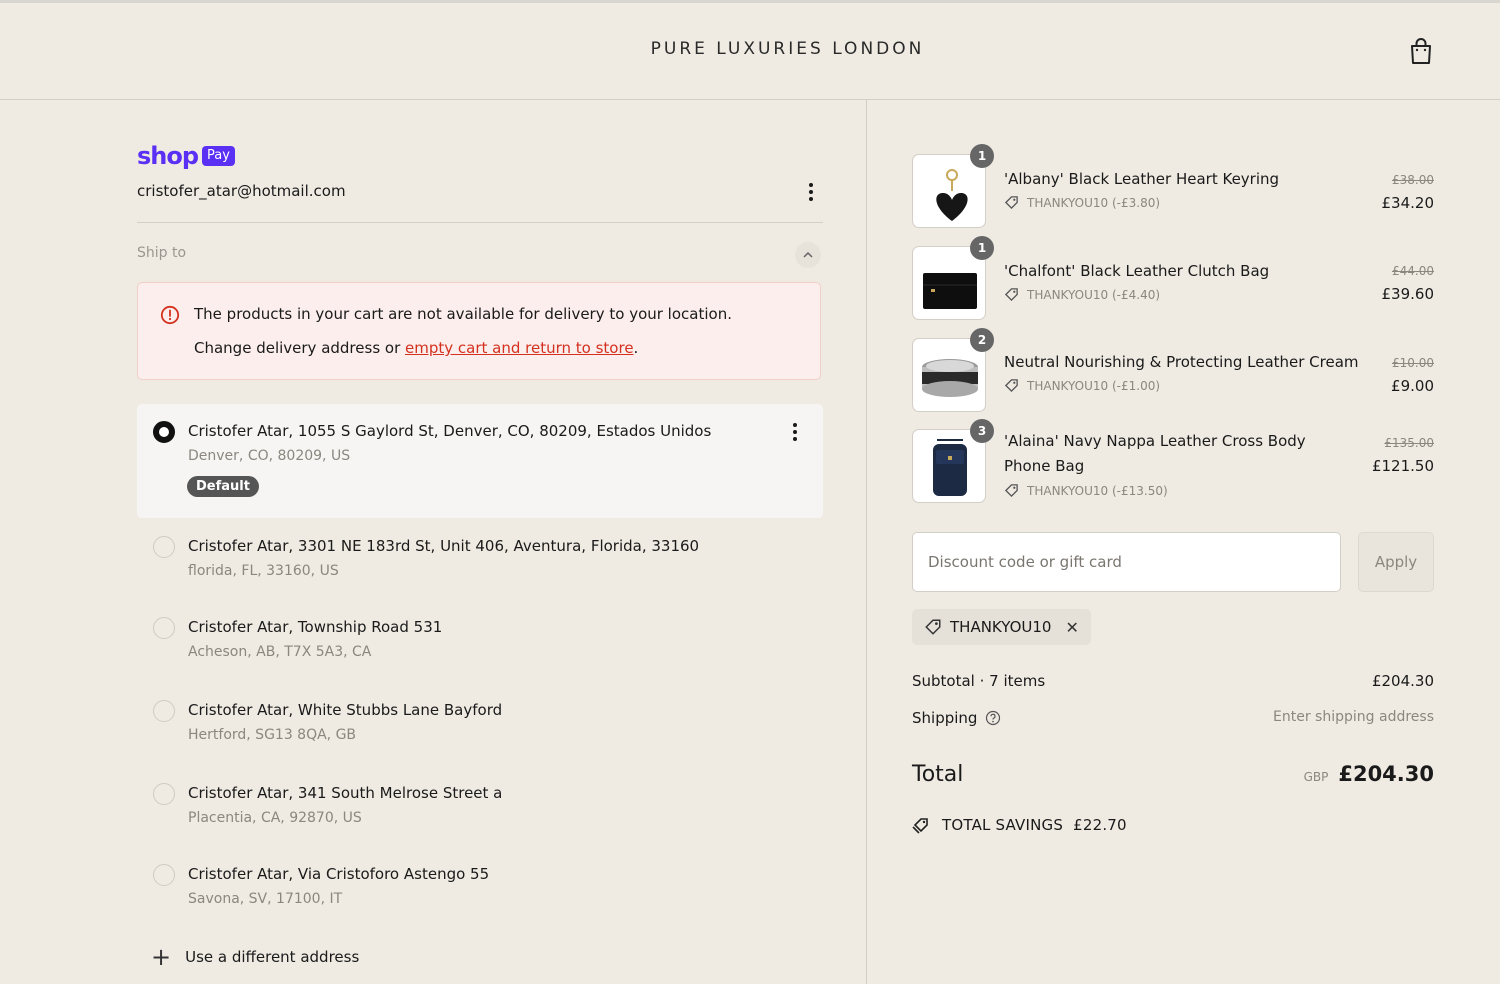 The width and height of the screenshot is (1500, 984). Describe the element at coordinates (1019, 825) in the screenshot. I see `total-savings: TOTAL SAVINGS £22.70` at that location.